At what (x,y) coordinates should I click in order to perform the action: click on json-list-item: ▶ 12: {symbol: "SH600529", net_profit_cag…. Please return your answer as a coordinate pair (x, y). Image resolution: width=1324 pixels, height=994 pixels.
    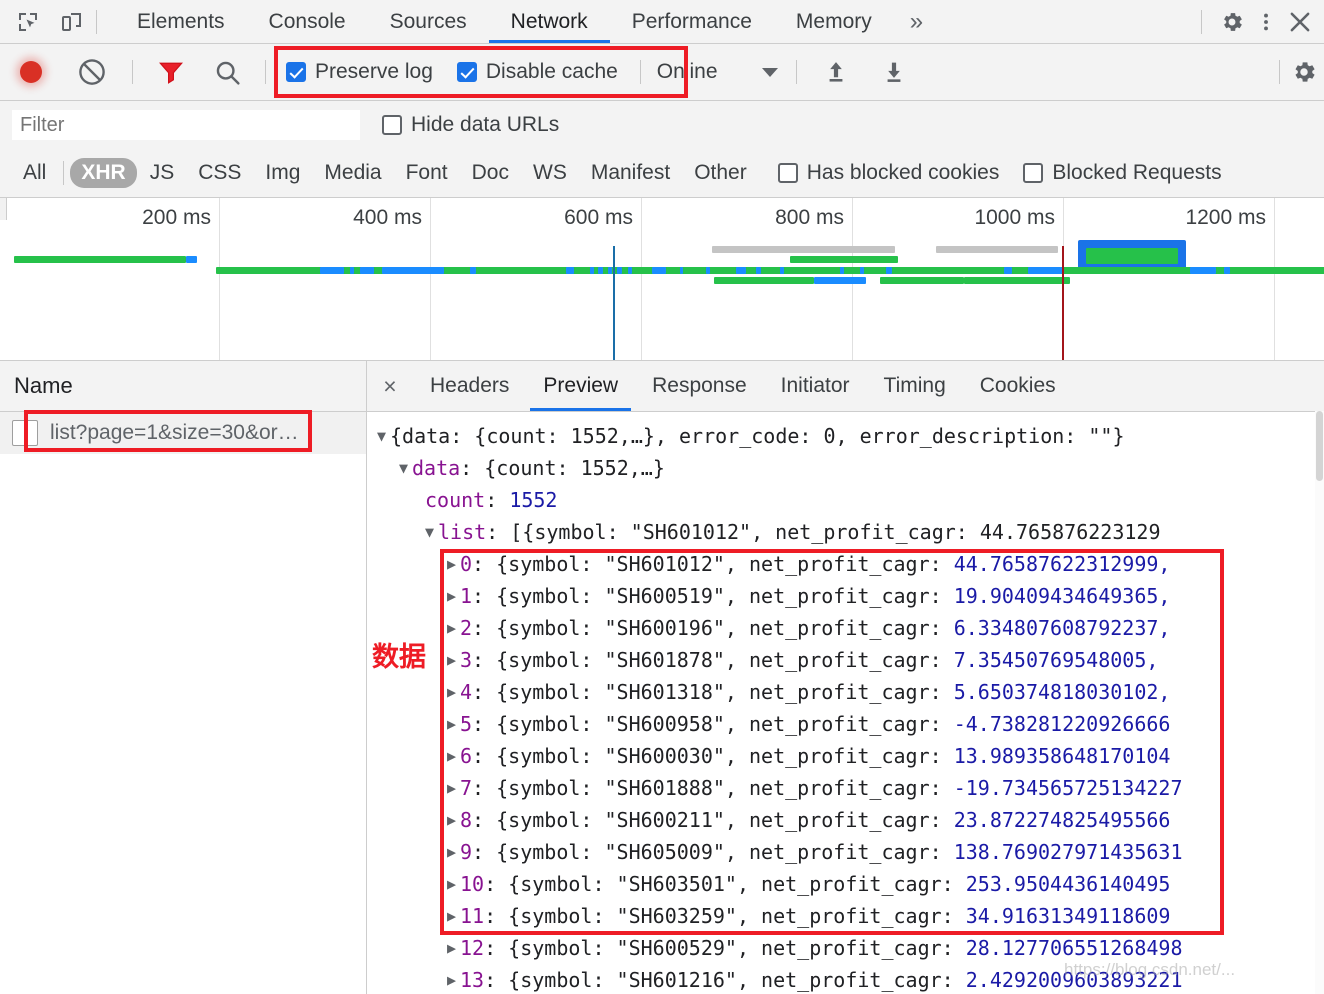
    Looking at the image, I should click on (850, 948).